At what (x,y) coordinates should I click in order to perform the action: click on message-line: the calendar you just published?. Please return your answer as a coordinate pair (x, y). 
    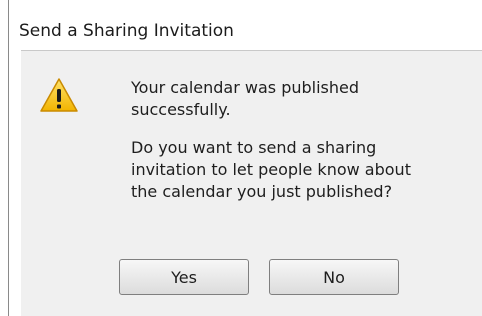
    Looking at the image, I should click on (262, 191).